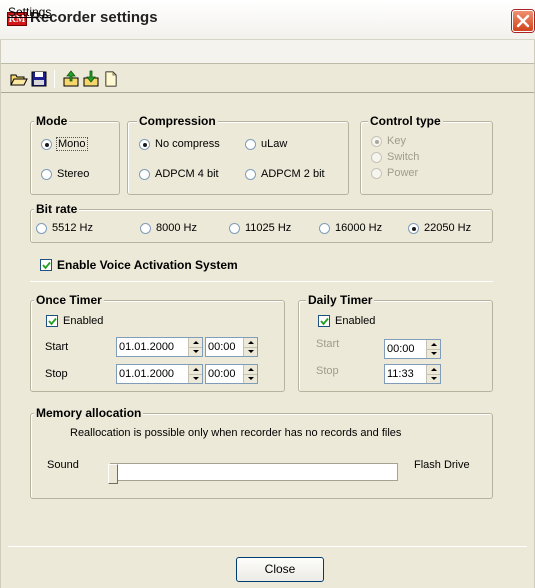 The height and width of the screenshot is (588, 535). What do you see at coordinates (355, 321) in the screenshot?
I see `daily-timer-enabled-label: Enabled` at bounding box center [355, 321].